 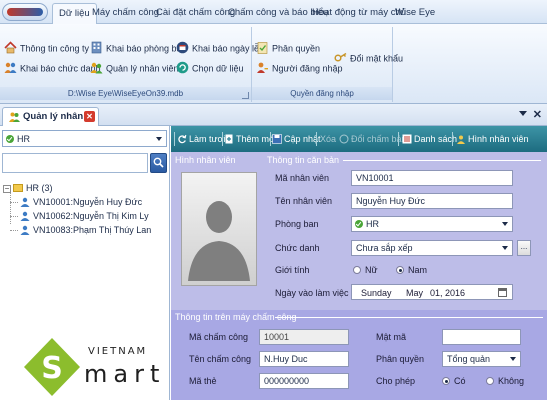 What do you see at coordinates (229, 139) in the screenshot?
I see `add-document-icon` at bounding box center [229, 139].